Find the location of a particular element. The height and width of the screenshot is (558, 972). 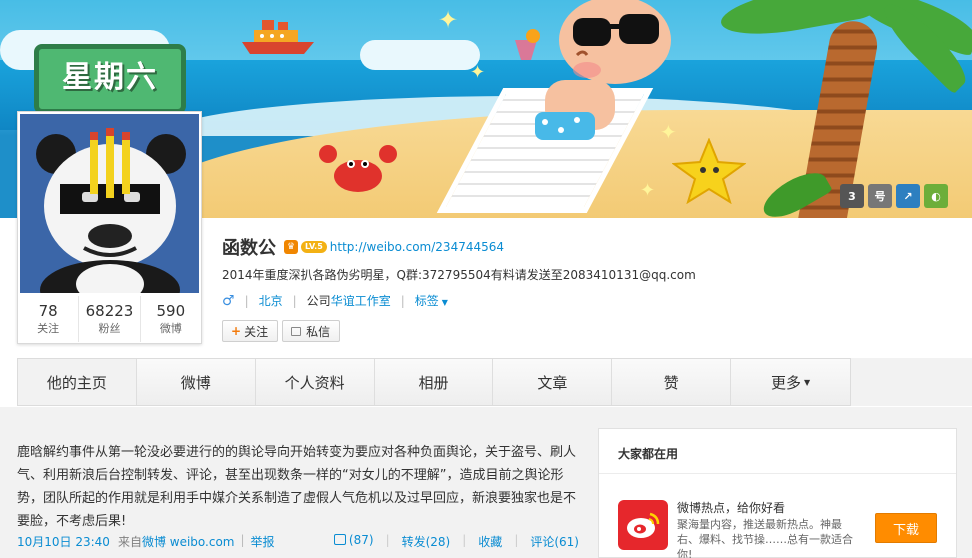

stat-number: 68223 is located at coordinates (109, 311).